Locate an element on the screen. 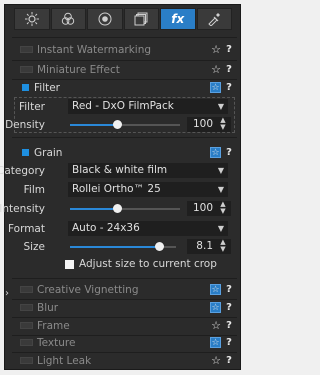 This screenshot has width=320, height=375. format-dropdown: Auto - 24x36 ▼ is located at coordinates (148, 228).